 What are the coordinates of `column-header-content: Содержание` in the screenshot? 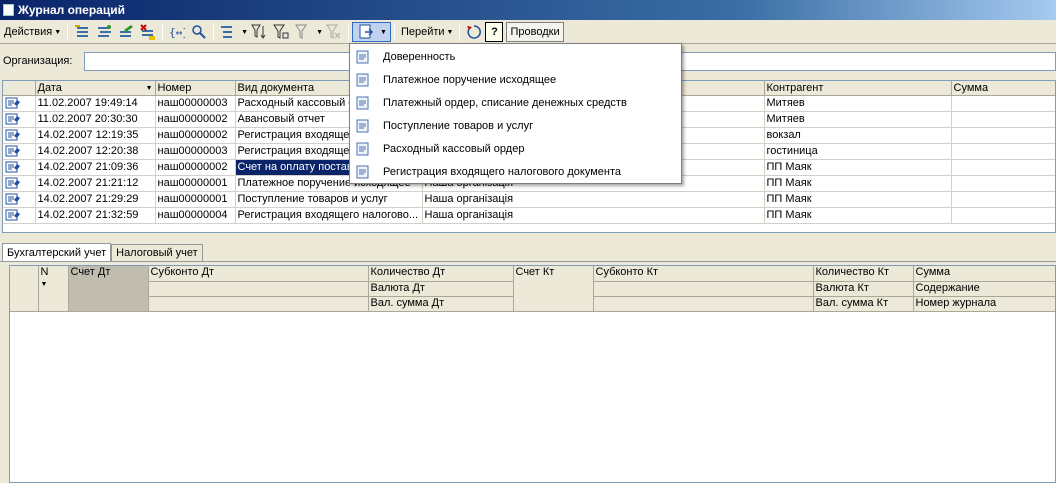 It's located at (984, 289).